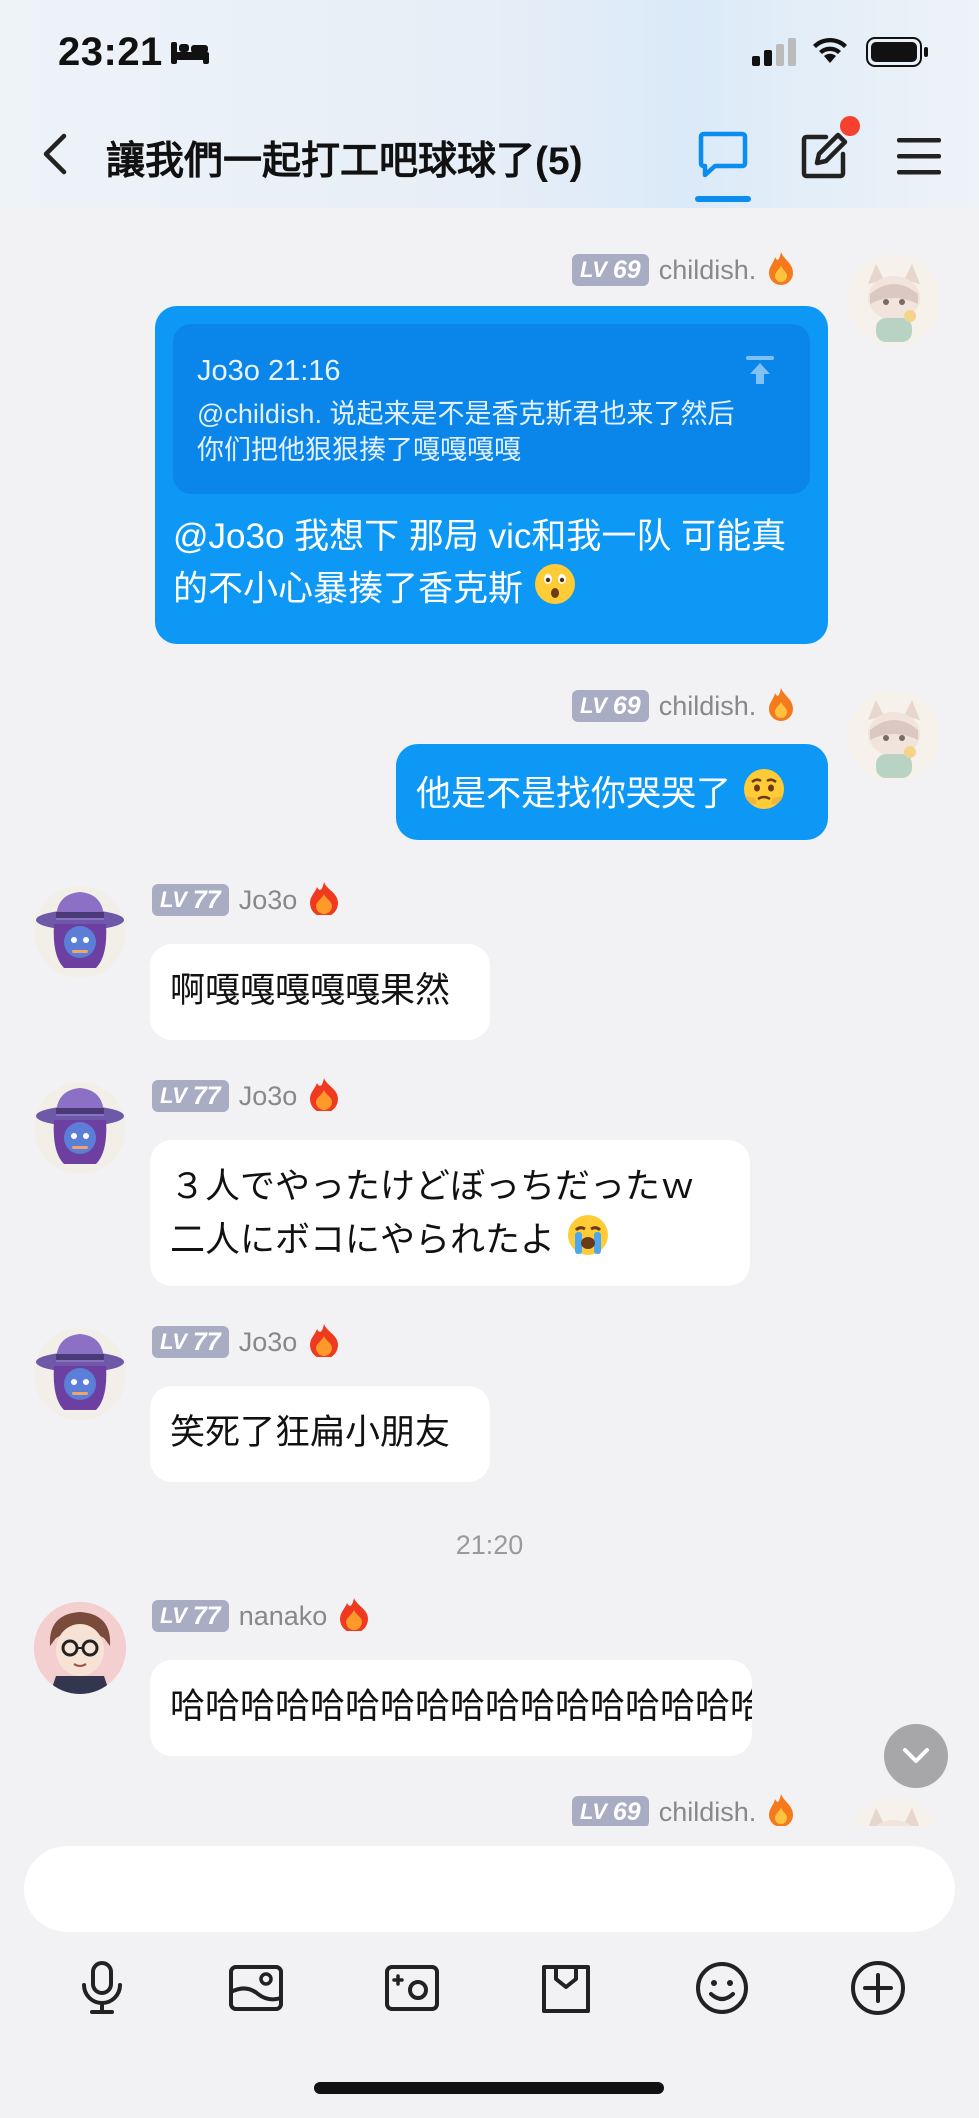 The height and width of the screenshot is (2118, 979). Describe the element at coordinates (412, 1988) in the screenshot. I see `photo-effects-icon` at that location.